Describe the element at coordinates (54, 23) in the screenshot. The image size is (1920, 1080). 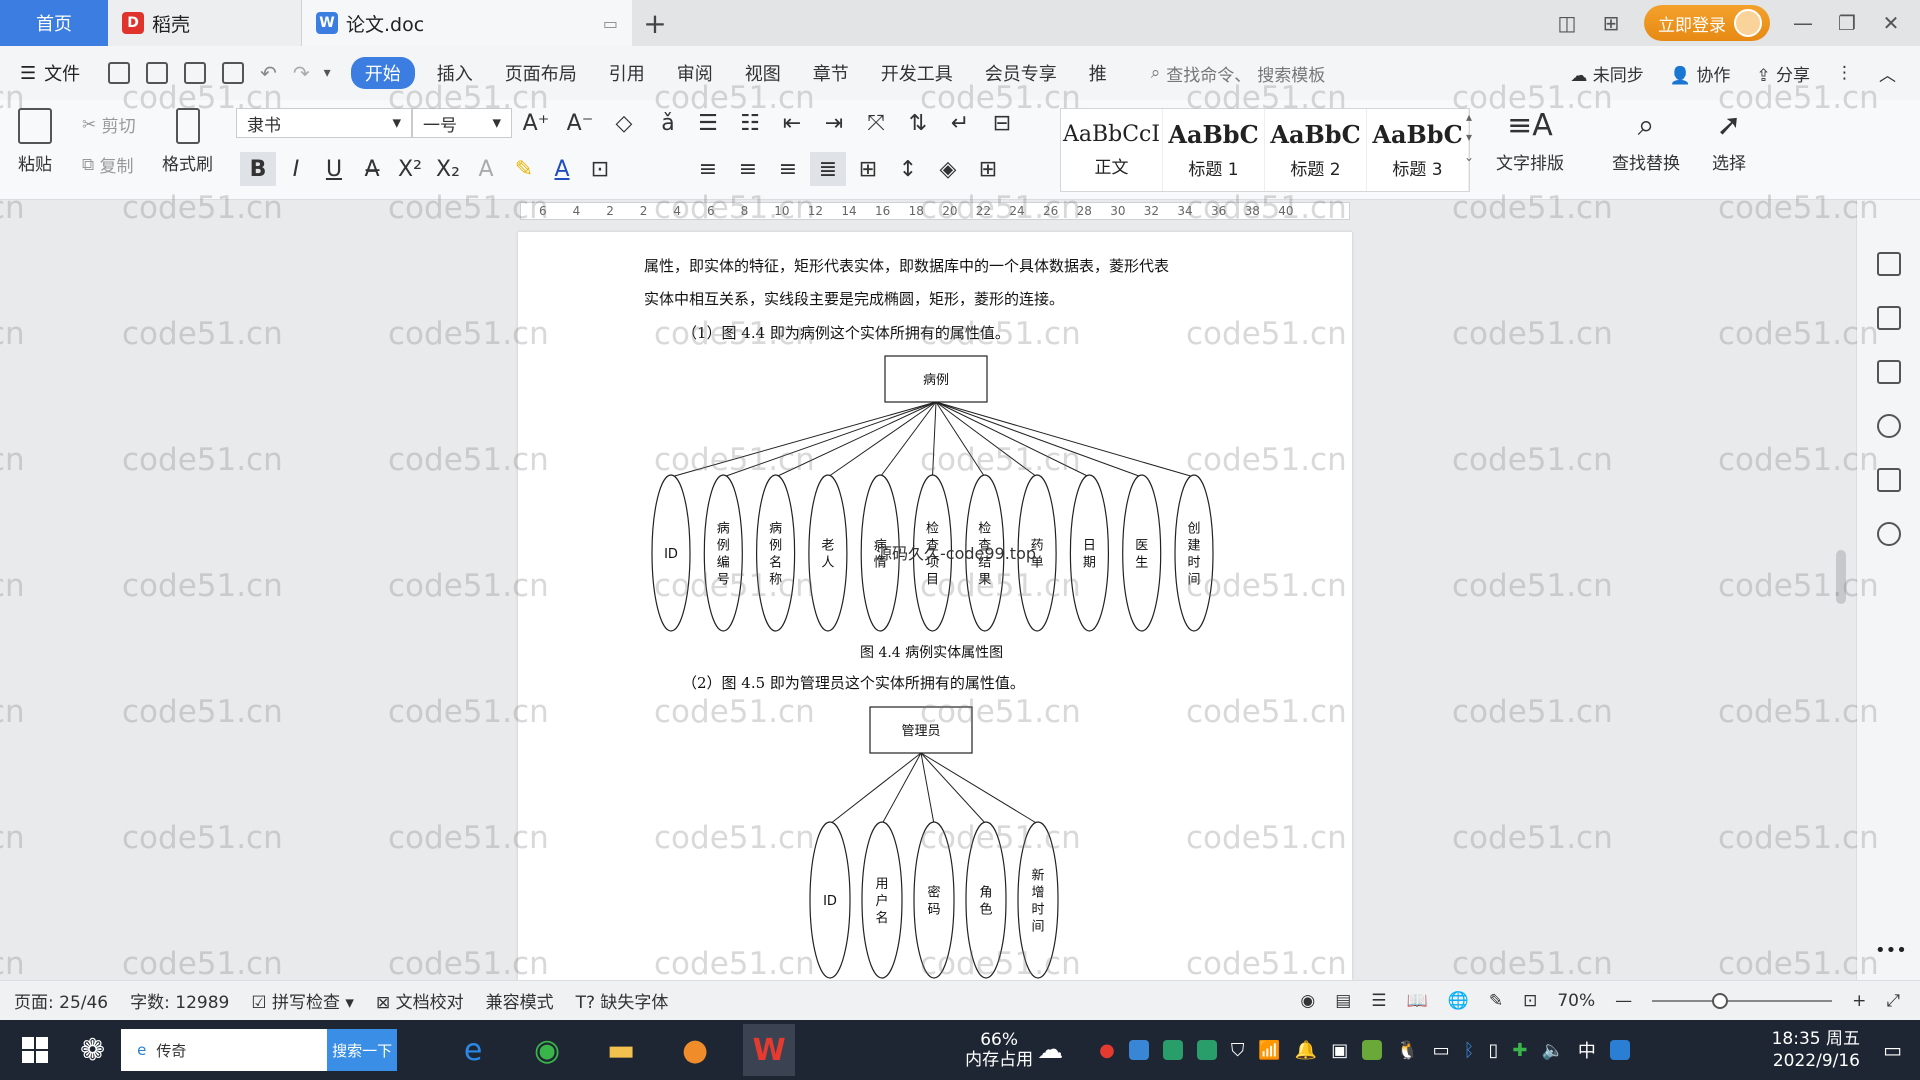
I see `tab-home: 首页` at that location.